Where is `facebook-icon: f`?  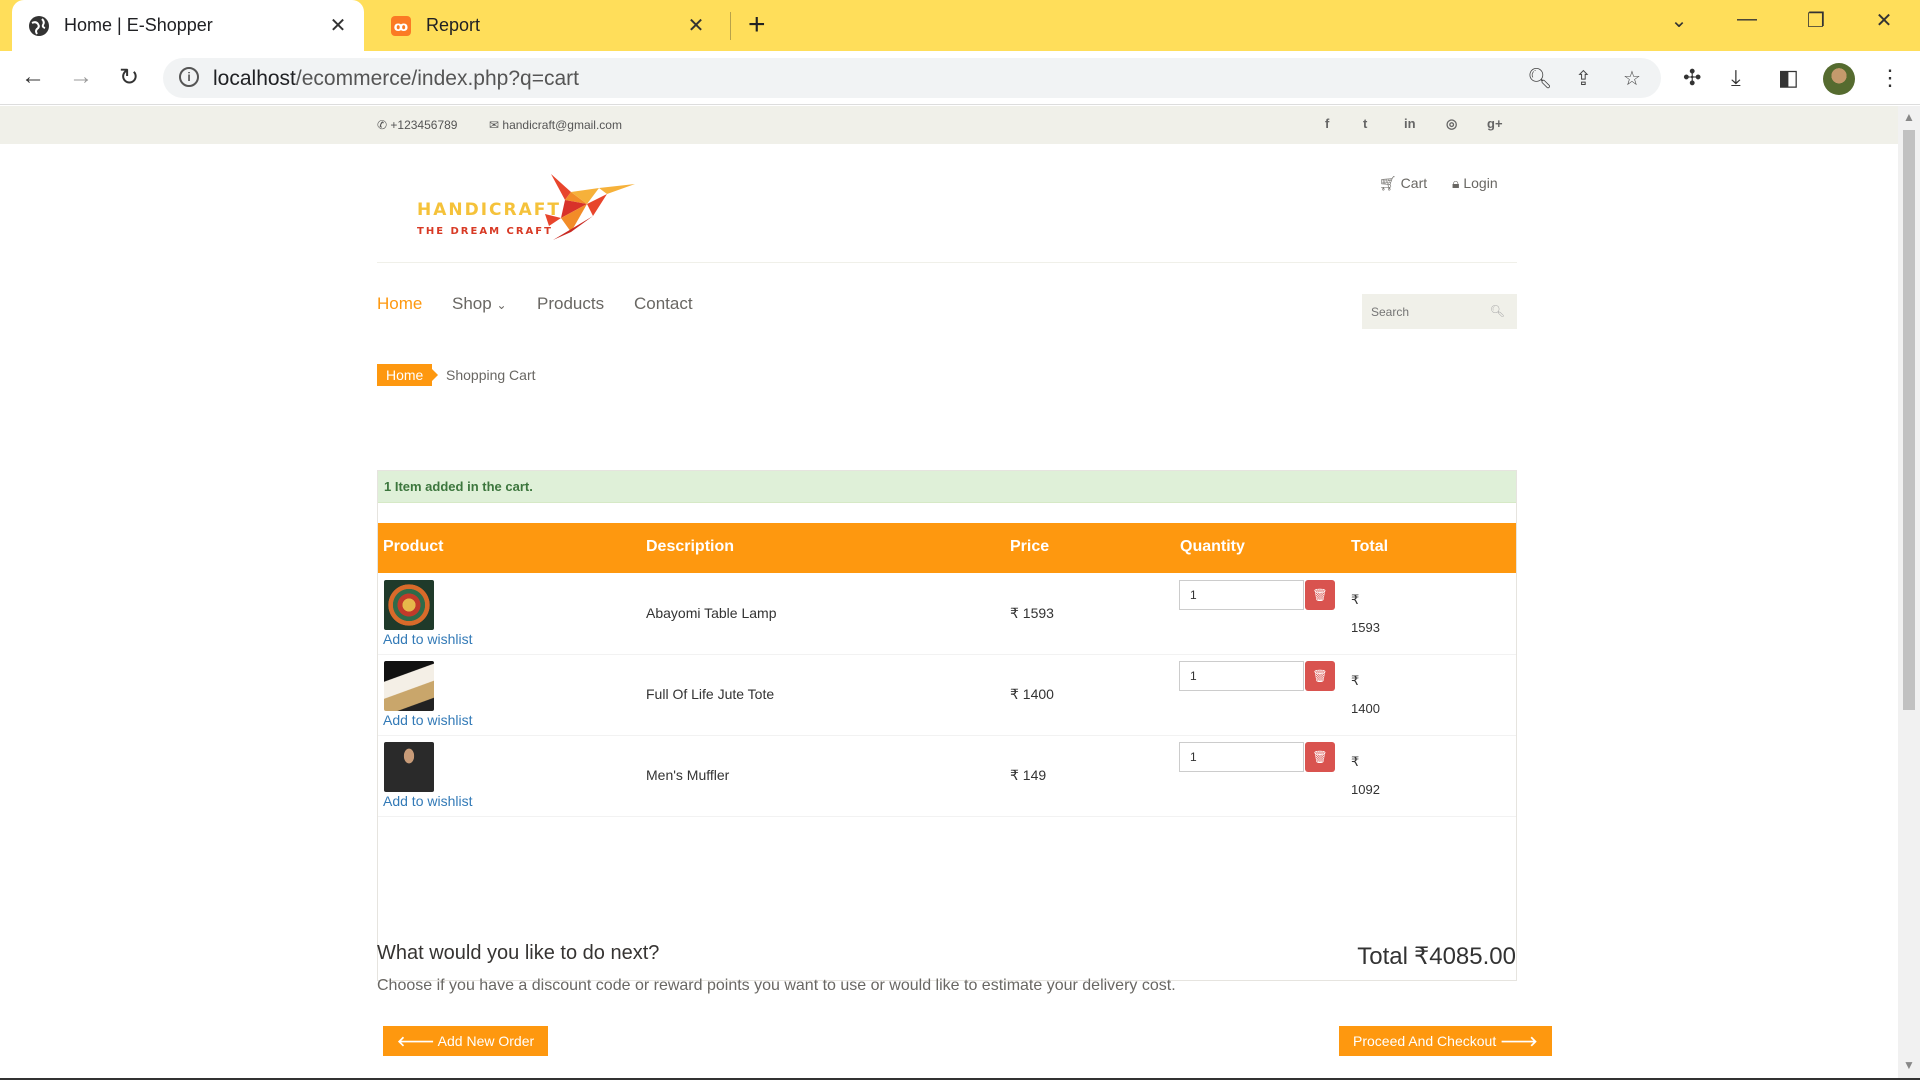
facebook-icon: f is located at coordinates (1327, 123).